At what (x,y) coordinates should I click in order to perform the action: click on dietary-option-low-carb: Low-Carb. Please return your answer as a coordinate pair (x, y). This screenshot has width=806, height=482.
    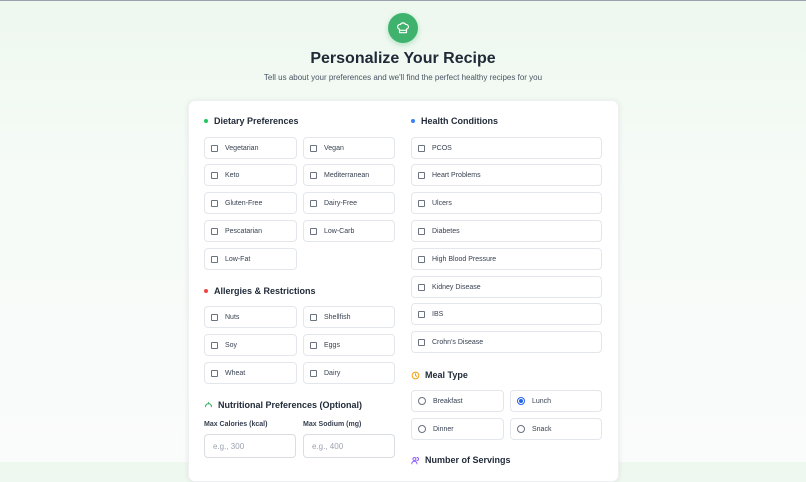
    Looking at the image, I should click on (349, 231).